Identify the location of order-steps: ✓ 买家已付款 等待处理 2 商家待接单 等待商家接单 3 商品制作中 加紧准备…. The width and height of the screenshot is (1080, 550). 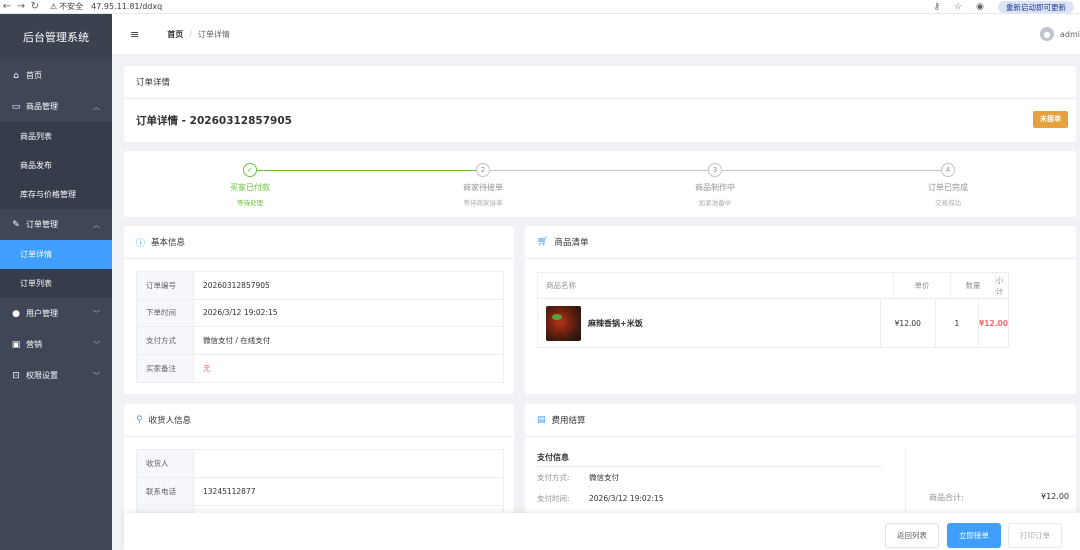
(600, 184).